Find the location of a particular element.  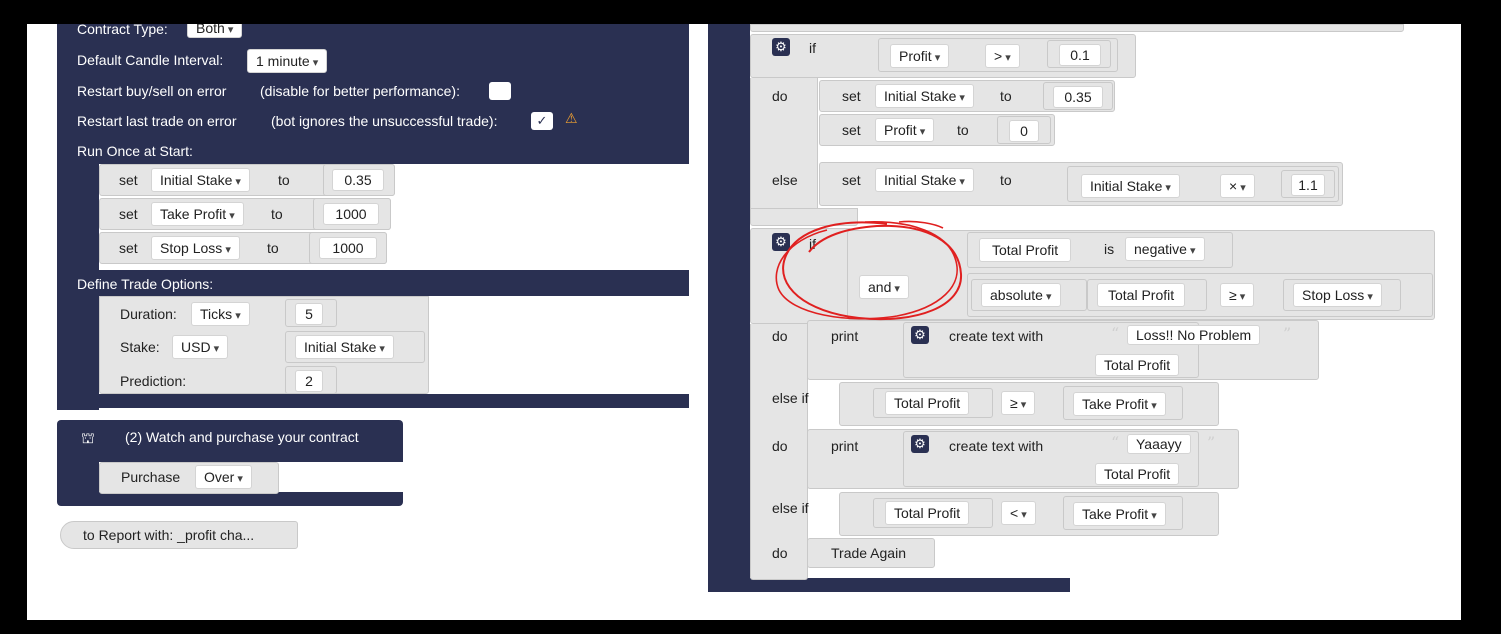

after-purchase-bottom is located at coordinates (889, 585).